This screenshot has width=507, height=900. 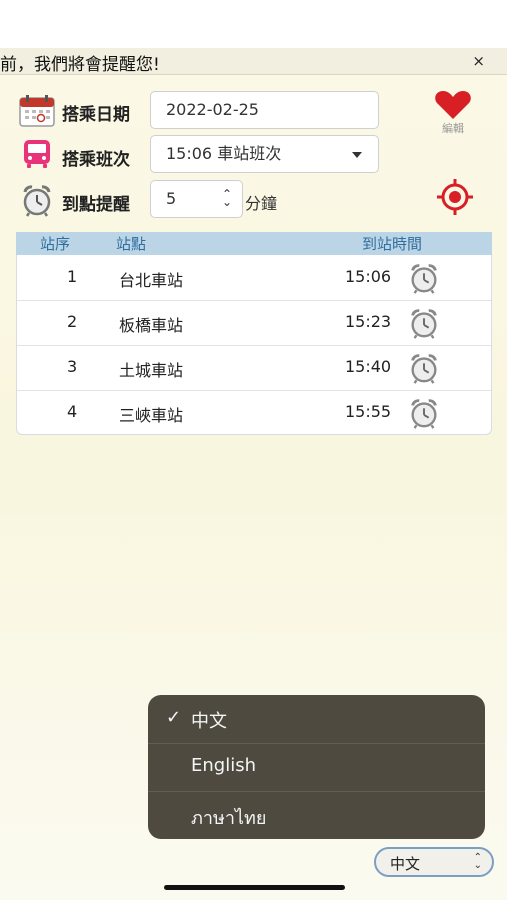 What do you see at coordinates (209, 721) in the screenshot?
I see `language-option-label: 中文` at bounding box center [209, 721].